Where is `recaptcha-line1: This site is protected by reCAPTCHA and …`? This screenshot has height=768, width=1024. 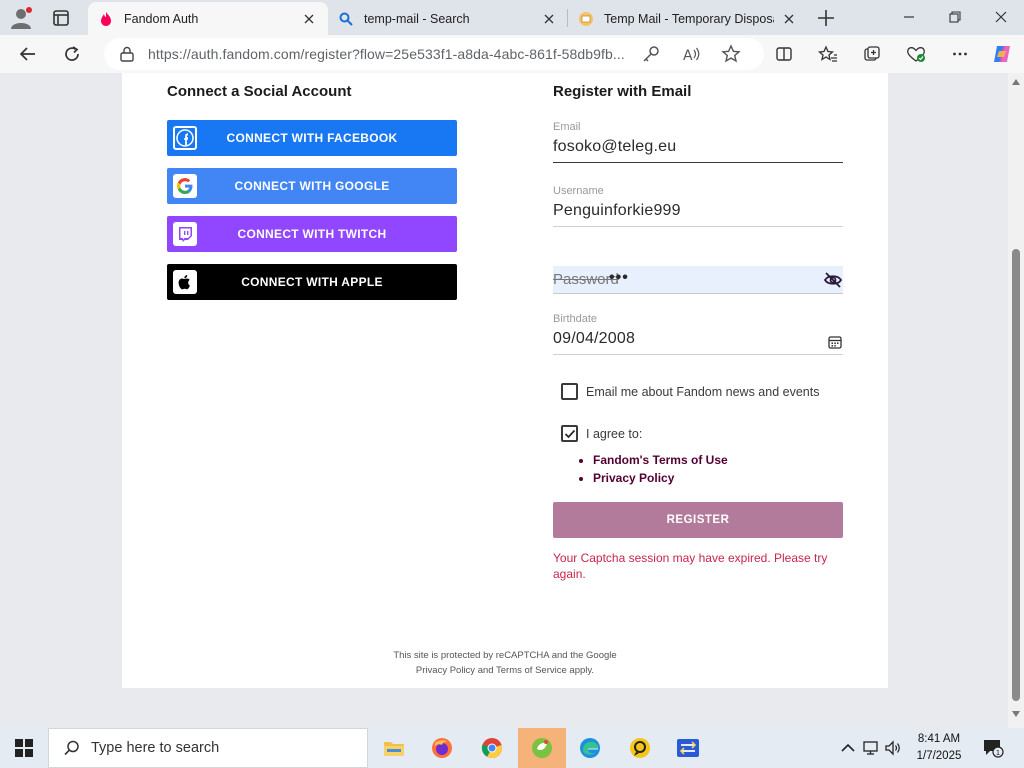
recaptcha-line1: This site is protected by reCAPTCHA and … is located at coordinates (505, 655).